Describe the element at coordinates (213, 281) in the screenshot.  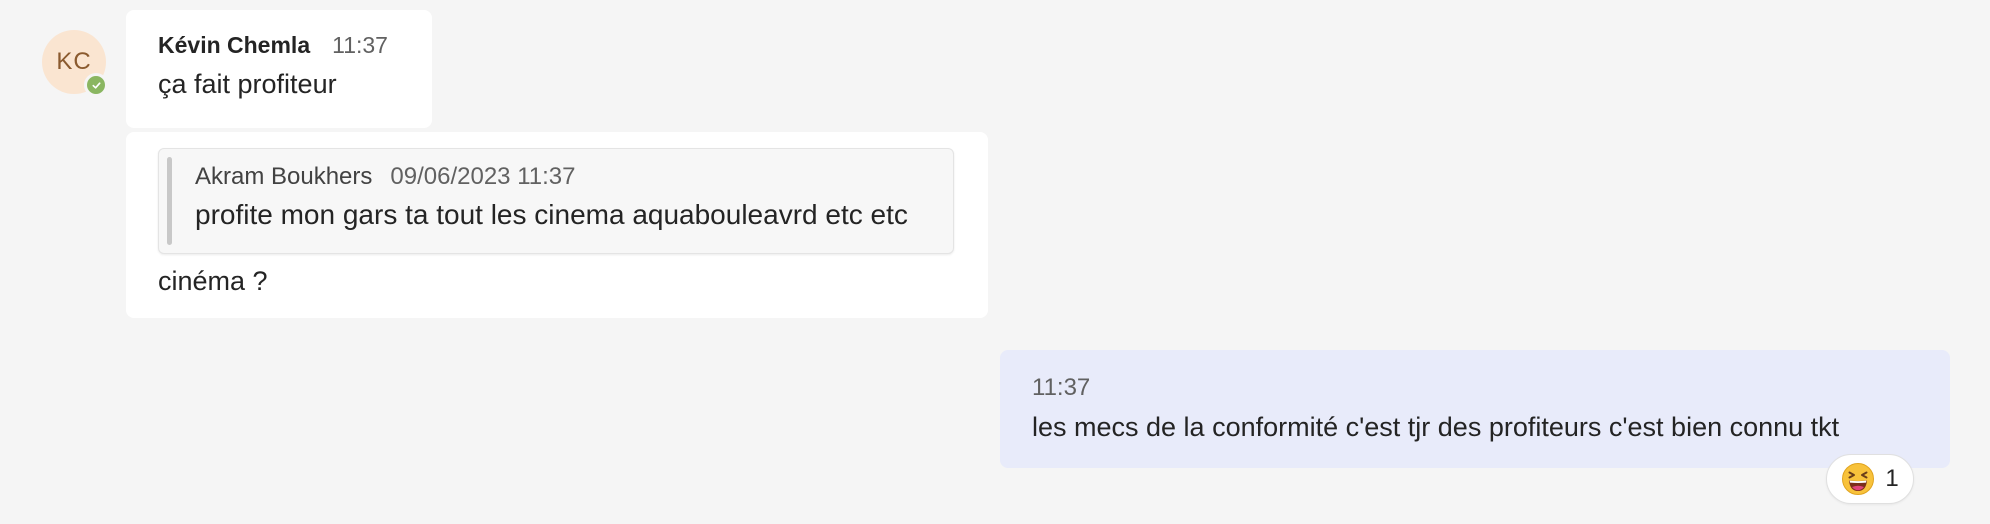
I see `message-text: cinéma ?` at that location.